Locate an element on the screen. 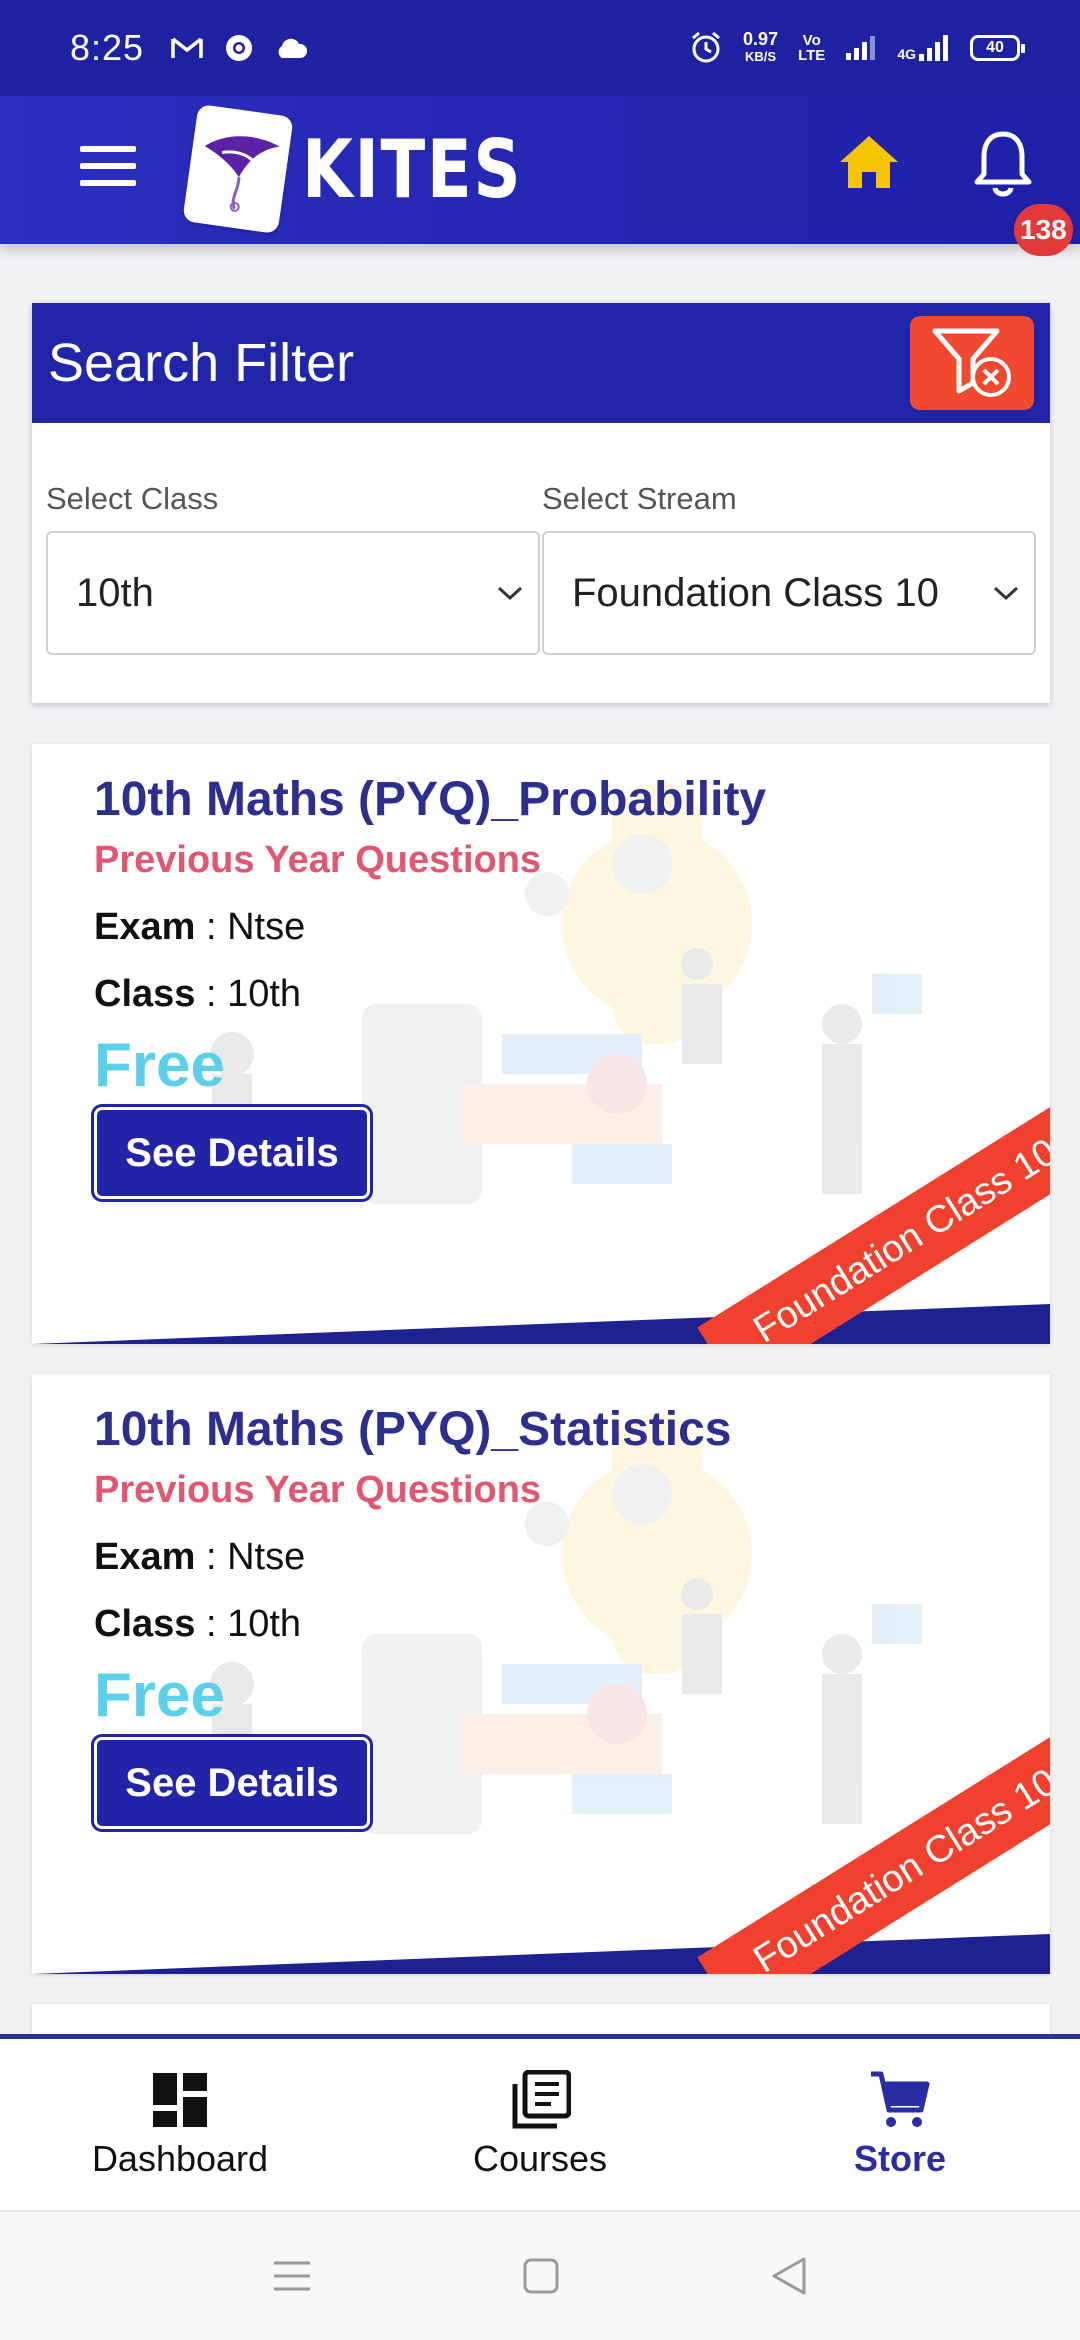  clear-filter-button is located at coordinates (972, 363).